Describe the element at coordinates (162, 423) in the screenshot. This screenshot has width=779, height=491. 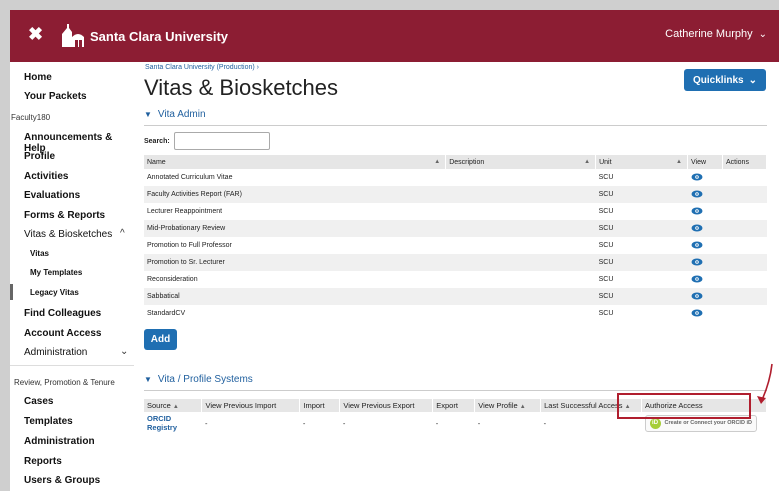
I see `orcid-registry-link: ORCID Registry` at that location.